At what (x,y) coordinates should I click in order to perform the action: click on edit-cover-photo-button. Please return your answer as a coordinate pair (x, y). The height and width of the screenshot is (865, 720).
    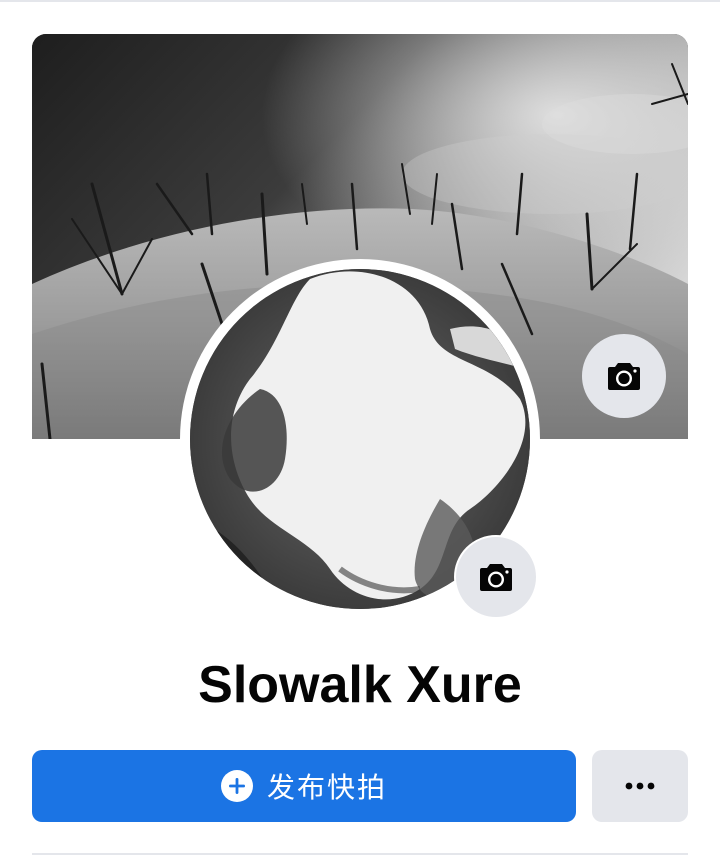
    Looking at the image, I should click on (624, 376).